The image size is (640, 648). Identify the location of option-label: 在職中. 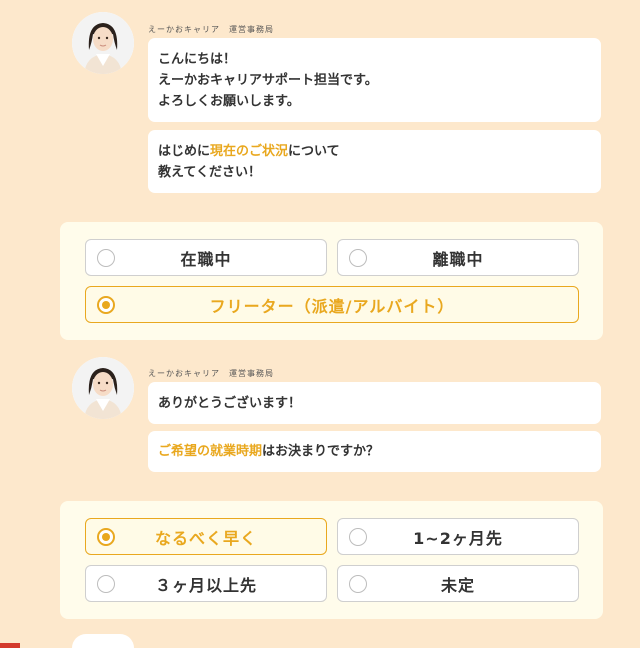
(206, 259).